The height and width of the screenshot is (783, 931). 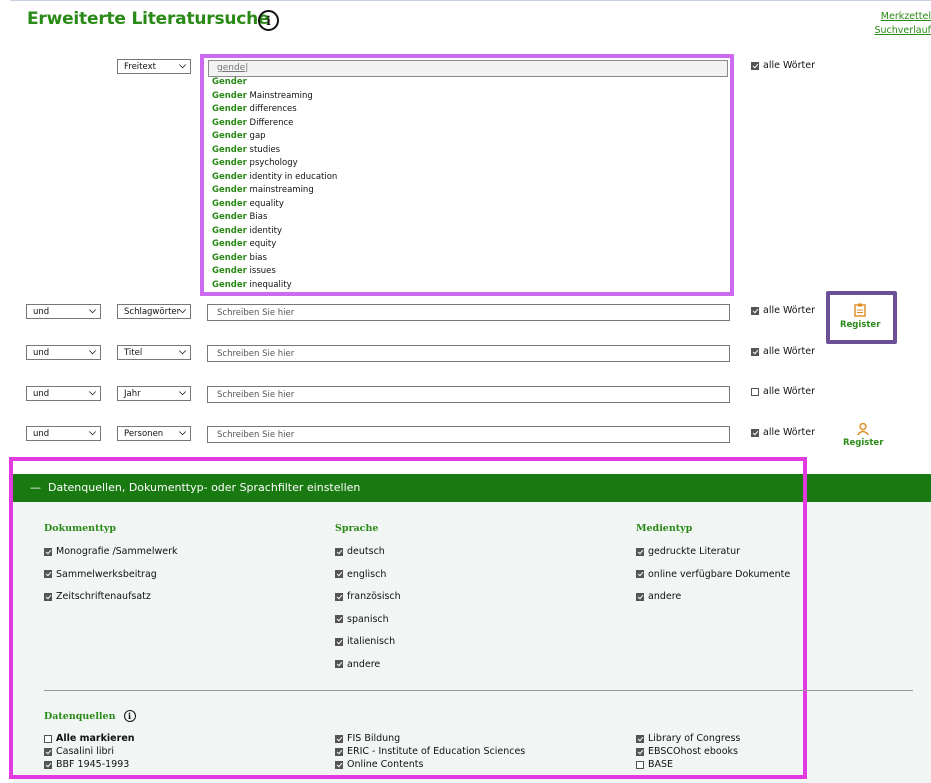 I want to click on filter-checkbox-label: Sammelwerksbeitrag, so click(x=106, y=574).